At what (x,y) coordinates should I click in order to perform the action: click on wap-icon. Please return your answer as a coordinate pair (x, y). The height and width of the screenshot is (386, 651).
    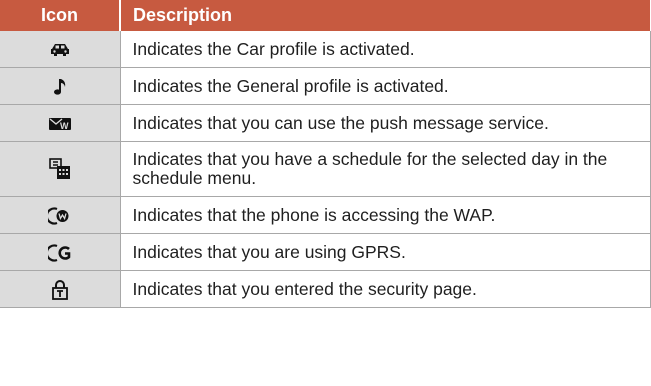
    Looking at the image, I should click on (59, 216).